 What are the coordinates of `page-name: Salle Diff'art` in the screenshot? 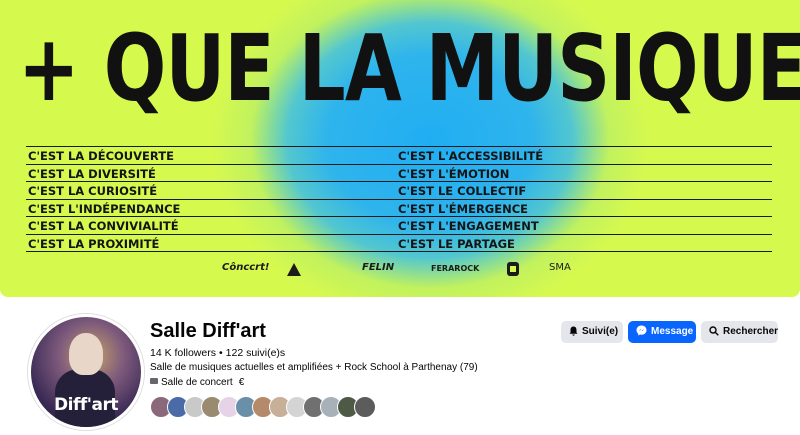 It's located at (208, 331).